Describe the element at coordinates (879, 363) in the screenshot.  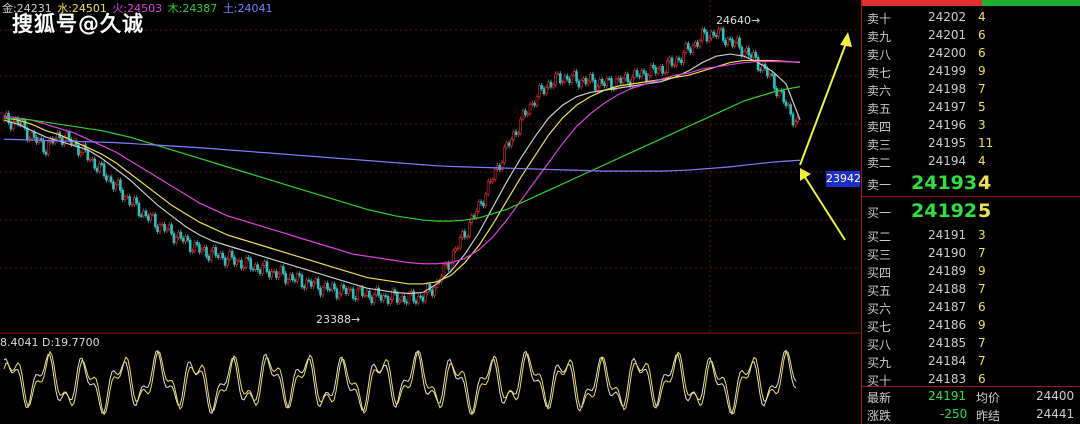
I see `bid-label: 买九` at that location.